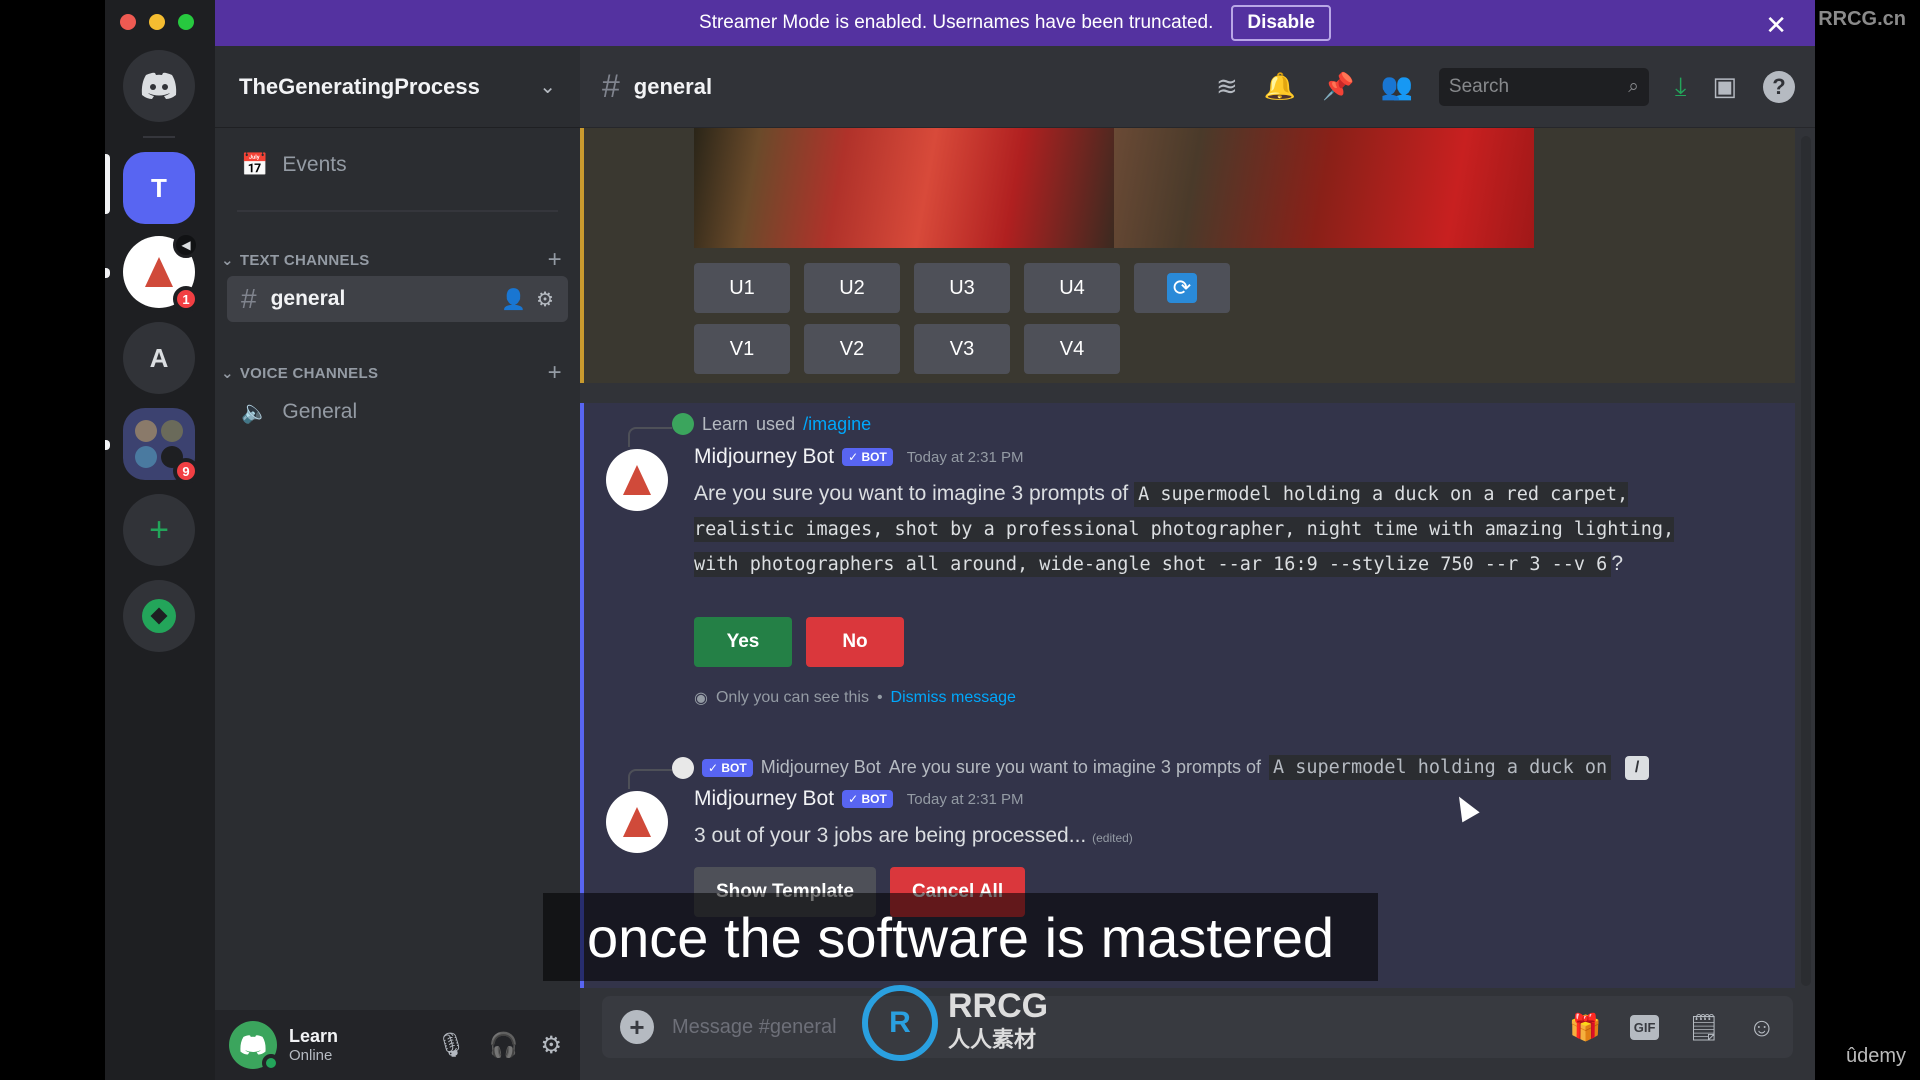  What do you see at coordinates (157, 22) in the screenshot?
I see `minimize-window-button` at bounding box center [157, 22].